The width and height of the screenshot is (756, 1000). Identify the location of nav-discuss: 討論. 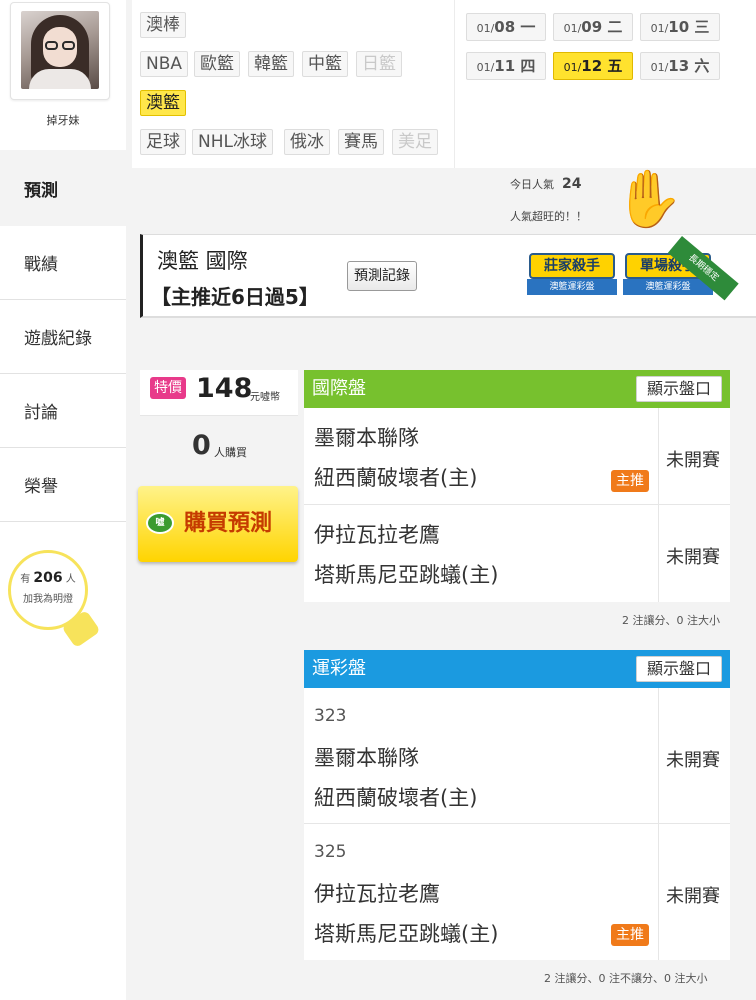
(63, 411).